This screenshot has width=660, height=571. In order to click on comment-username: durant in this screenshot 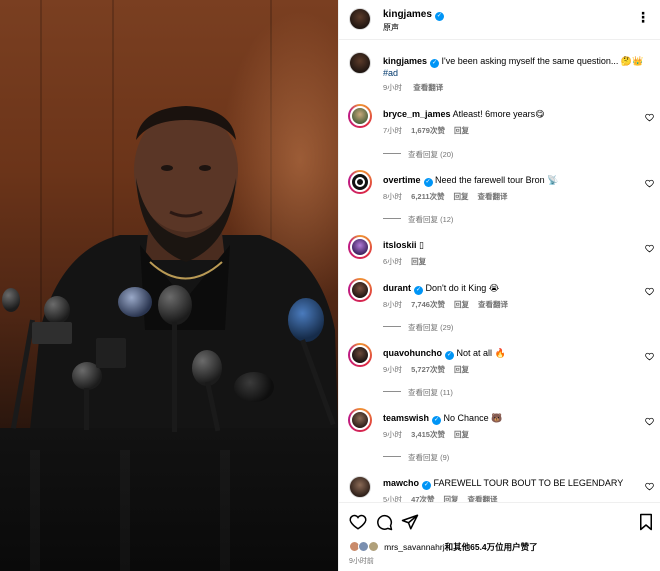, I will do `click(397, 288)`.